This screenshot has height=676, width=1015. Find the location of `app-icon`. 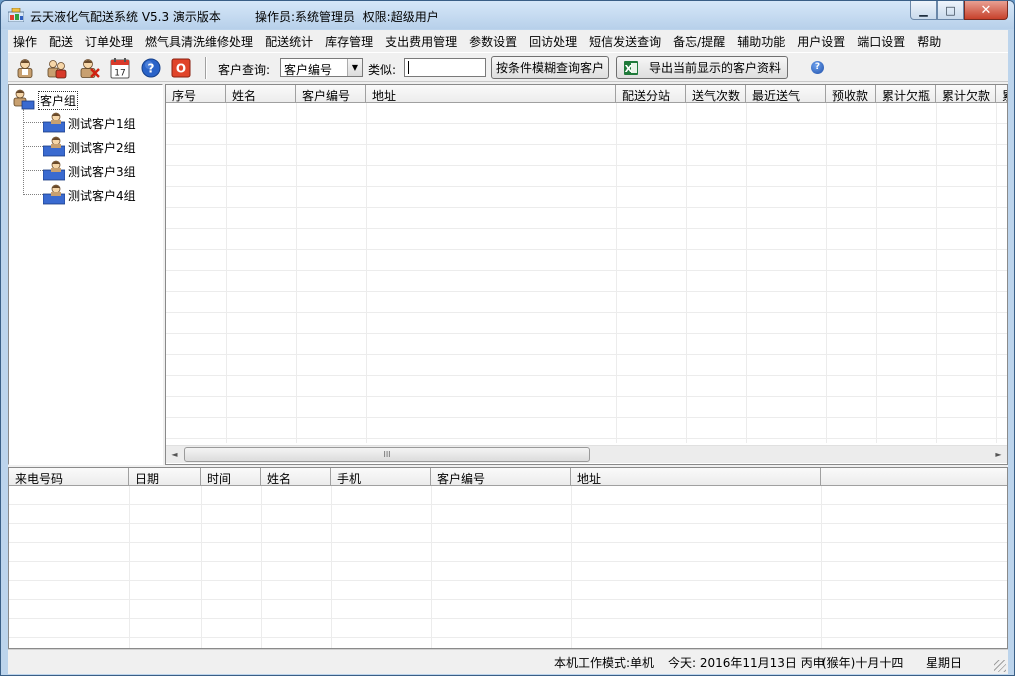

app-icon is located at coordinates (16, 15).